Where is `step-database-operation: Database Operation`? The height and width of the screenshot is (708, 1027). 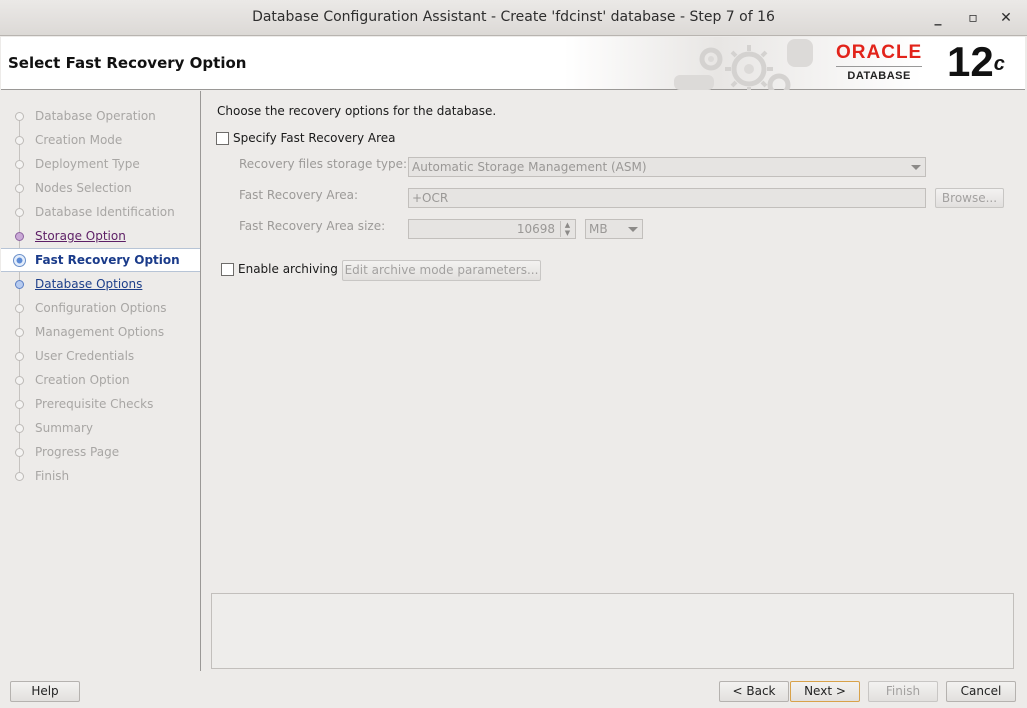
step-database-operation: Database Operation is located at coordinates (100, 116).